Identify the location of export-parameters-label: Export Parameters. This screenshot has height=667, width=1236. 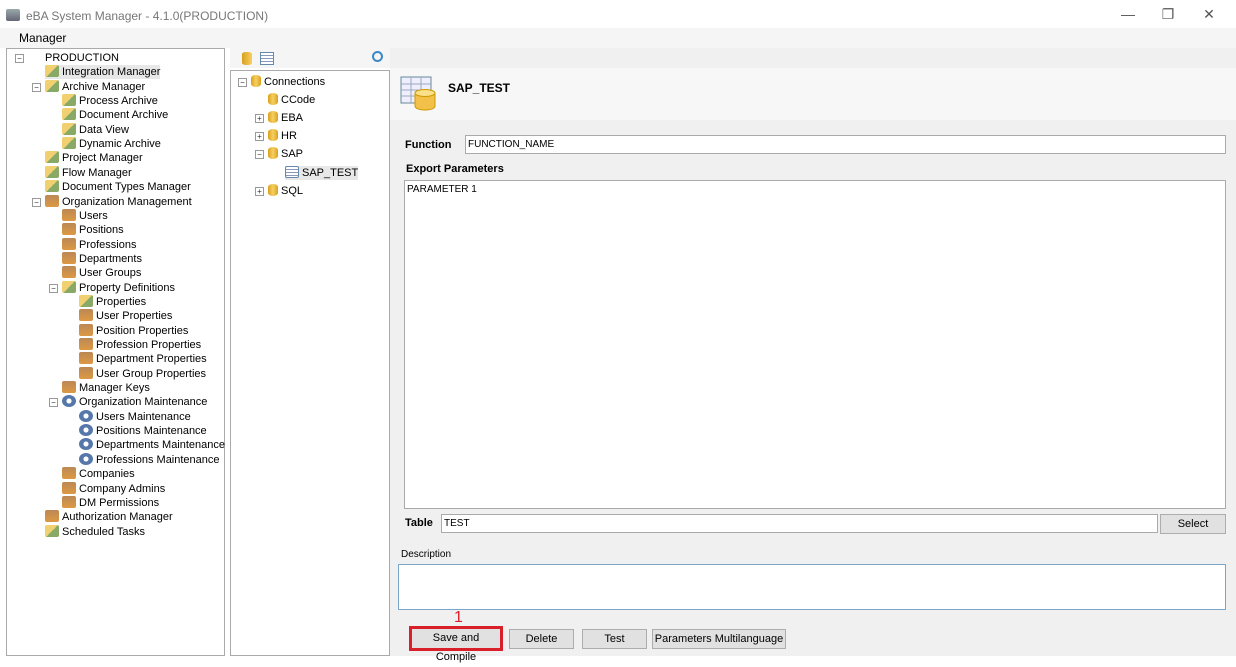
(455, 169).